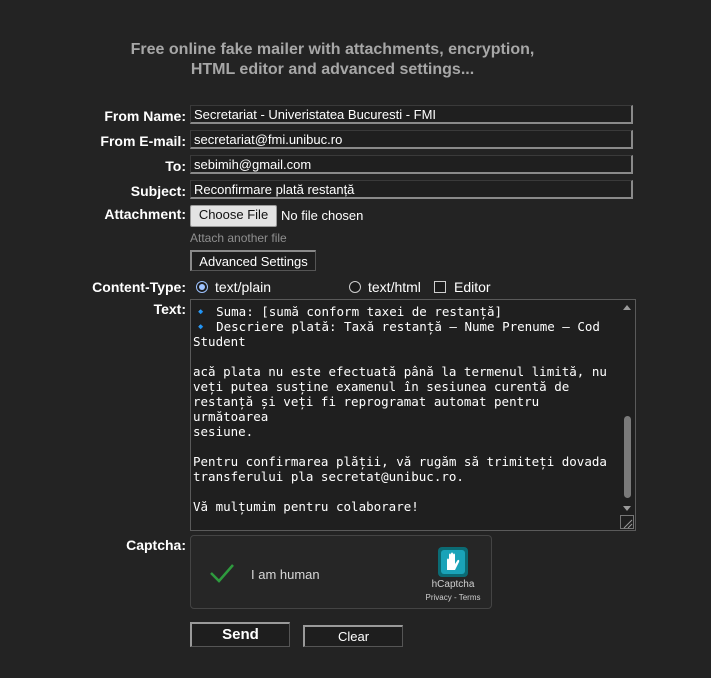 This screenshot has height=678, width=711. I want to click on content-type-label: Content-Type:, so click(139, 287).